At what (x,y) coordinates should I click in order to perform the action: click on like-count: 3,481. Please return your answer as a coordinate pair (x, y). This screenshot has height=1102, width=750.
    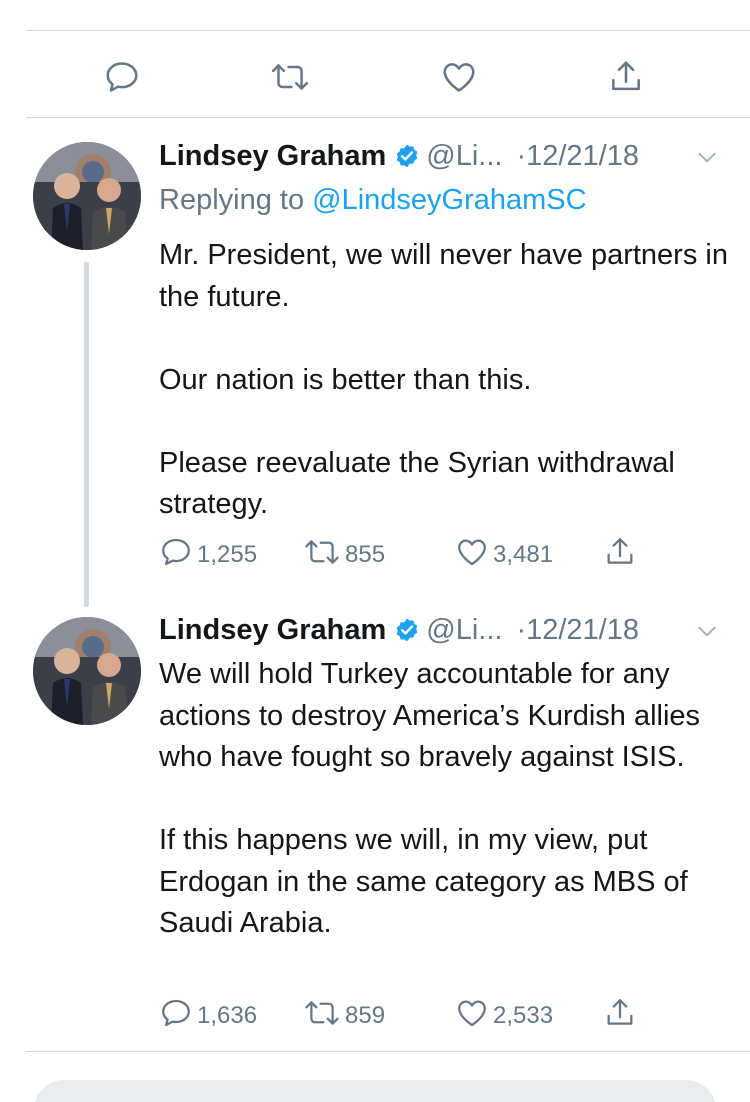
    Looking at the image, I should click on (523, 554).